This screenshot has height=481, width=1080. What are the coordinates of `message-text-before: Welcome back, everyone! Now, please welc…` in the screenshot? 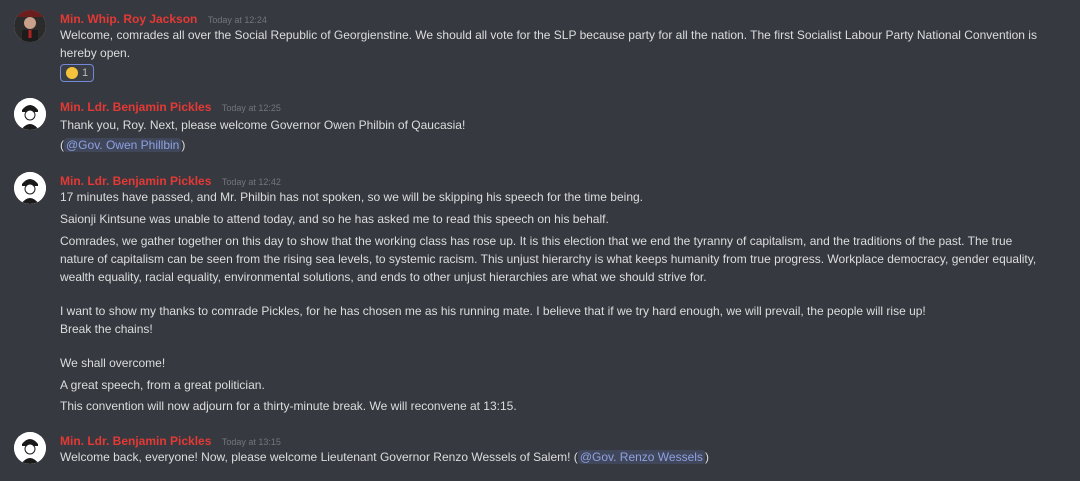 It's located at (319, 457).